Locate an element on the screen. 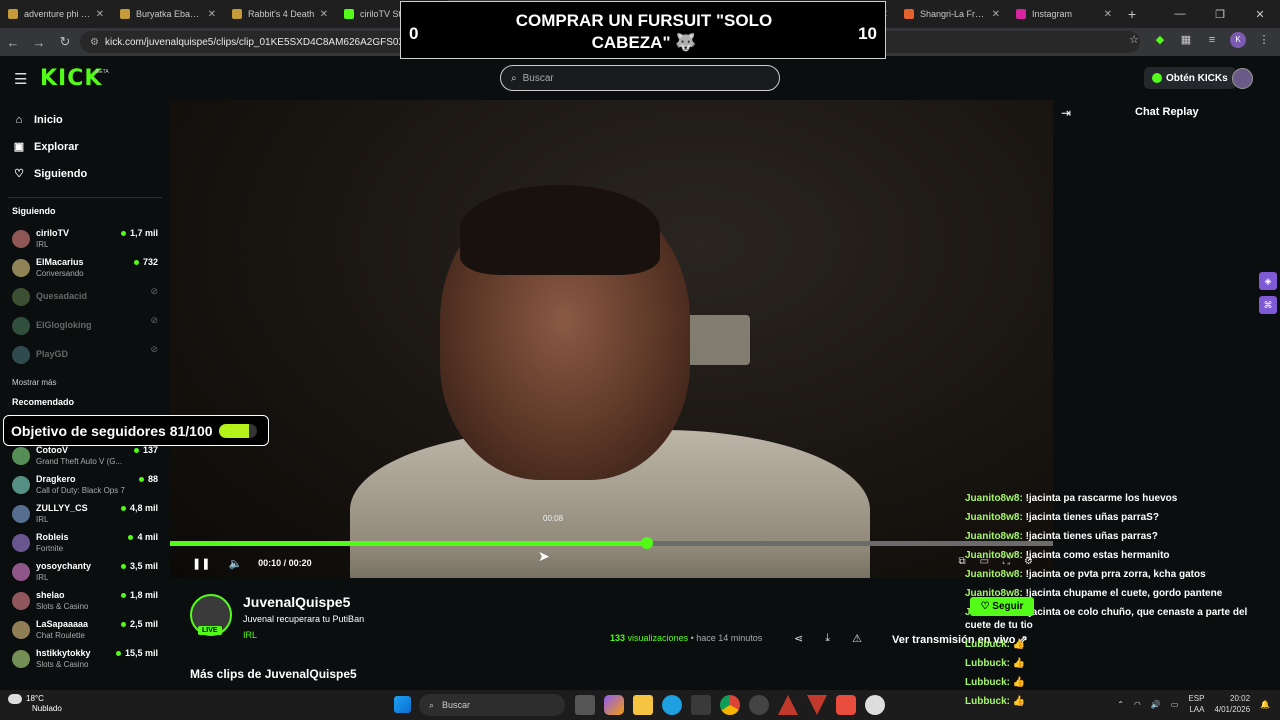  browser-tab: Shangri-La Fronti ✕ is located at coordinates (952, 14).